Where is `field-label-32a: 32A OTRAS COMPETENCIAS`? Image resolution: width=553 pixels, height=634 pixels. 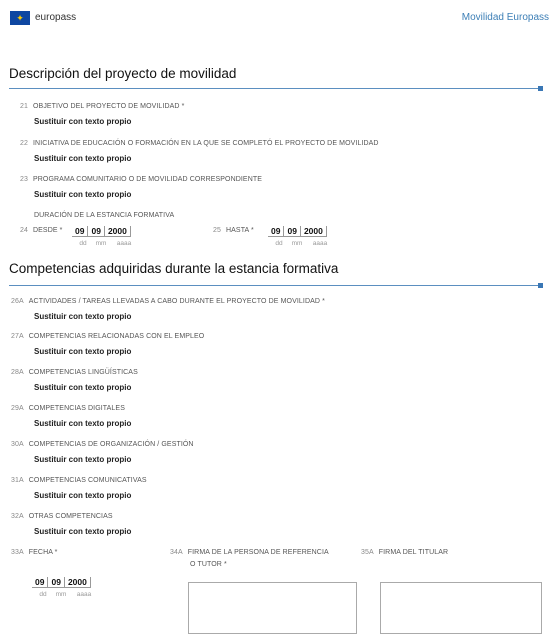 field-label-32a: 32A OTRAS COMPETENCIAS is located at coordinates (62, 516).